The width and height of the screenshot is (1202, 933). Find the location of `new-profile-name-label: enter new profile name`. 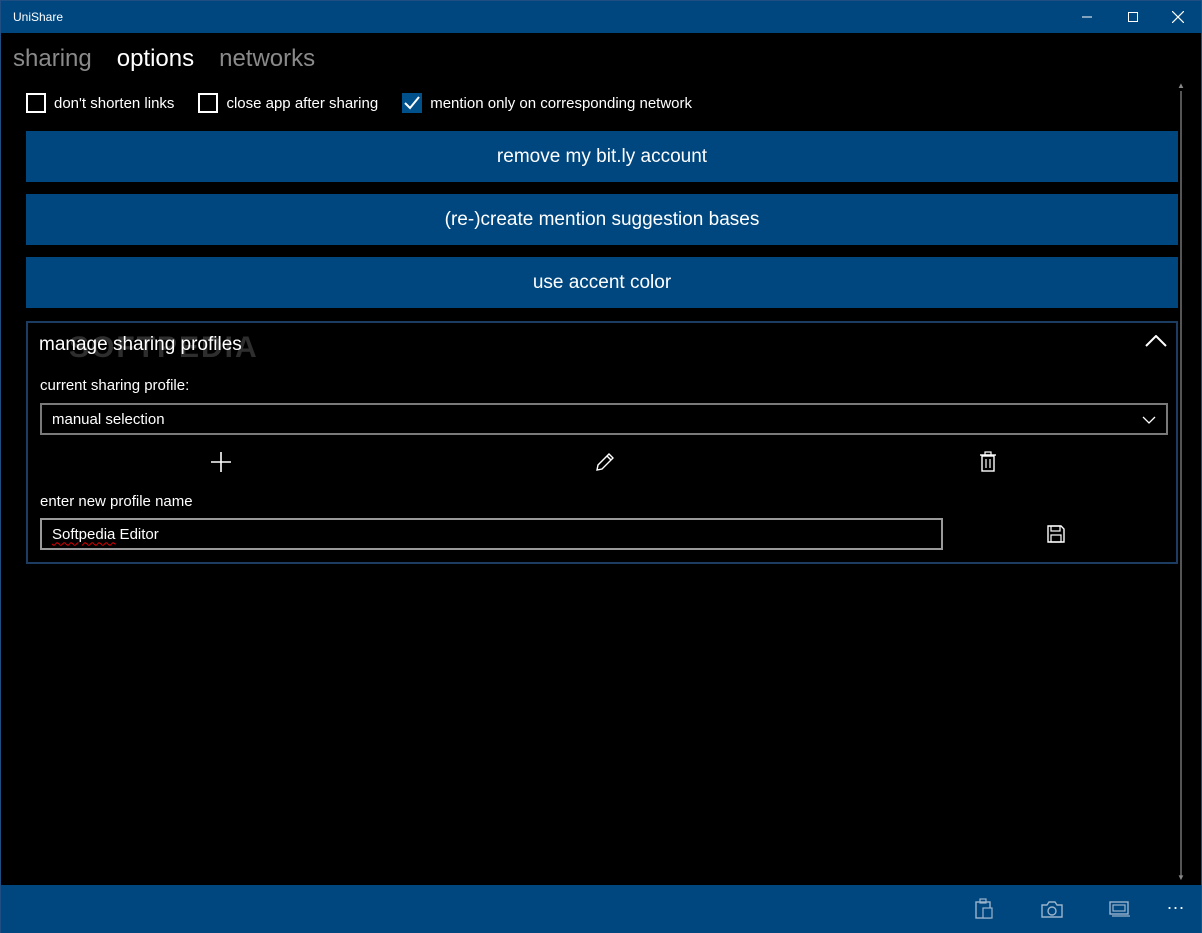

new-profile-name-label: enter new profile name is located at coordinates (116, 501).